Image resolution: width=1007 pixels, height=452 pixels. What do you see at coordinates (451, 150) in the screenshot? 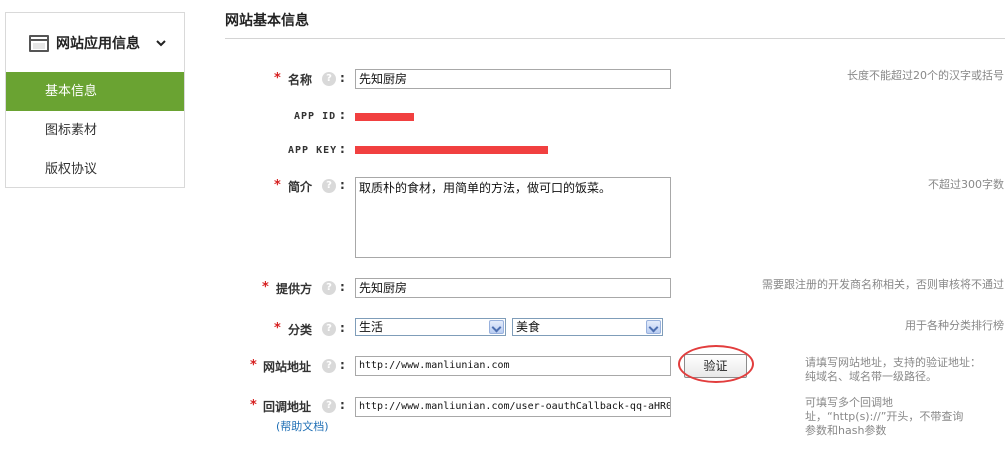
I see `app-key-redacted` at bounding box center [451, 150].